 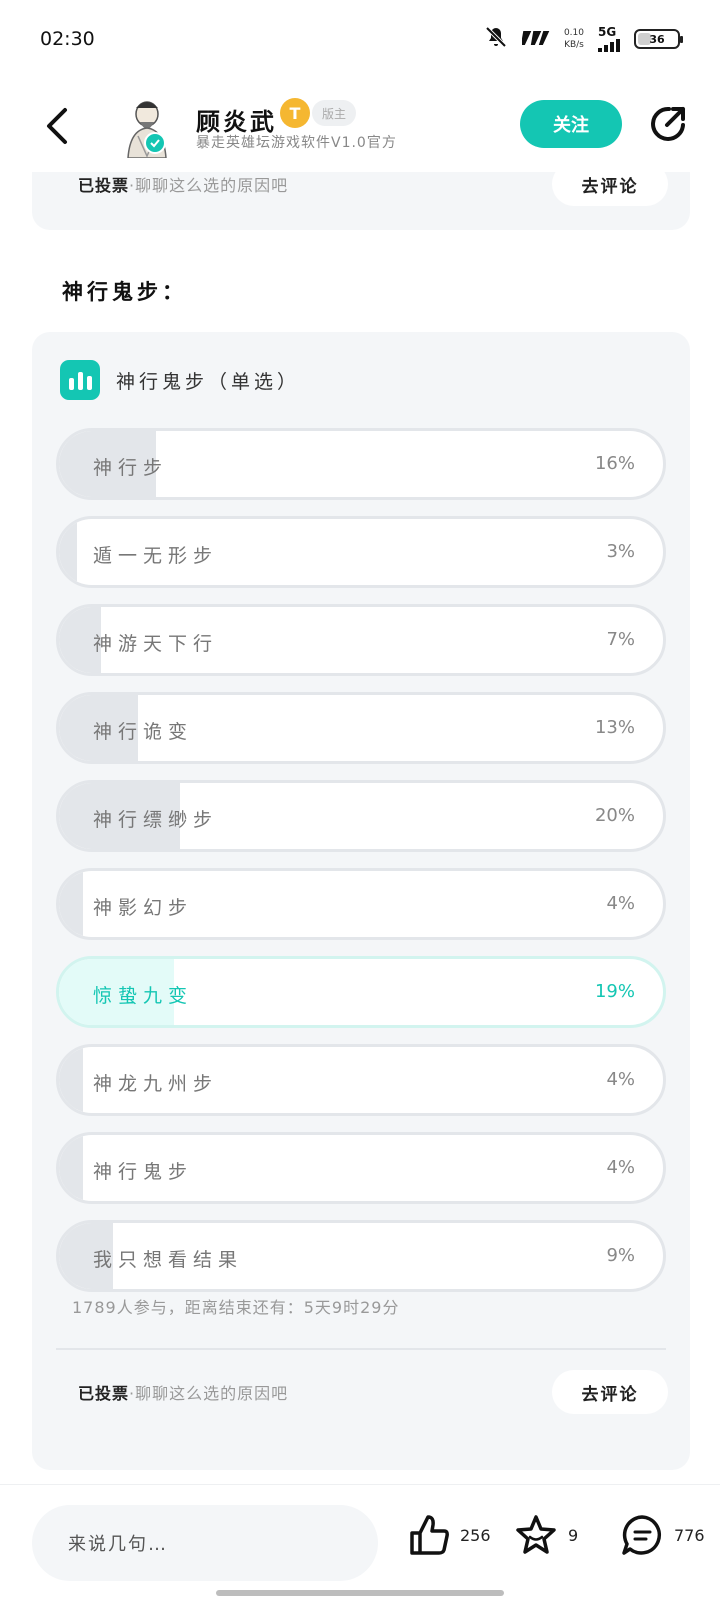 I want to click on signal-icon, so click(x=609, y=45).